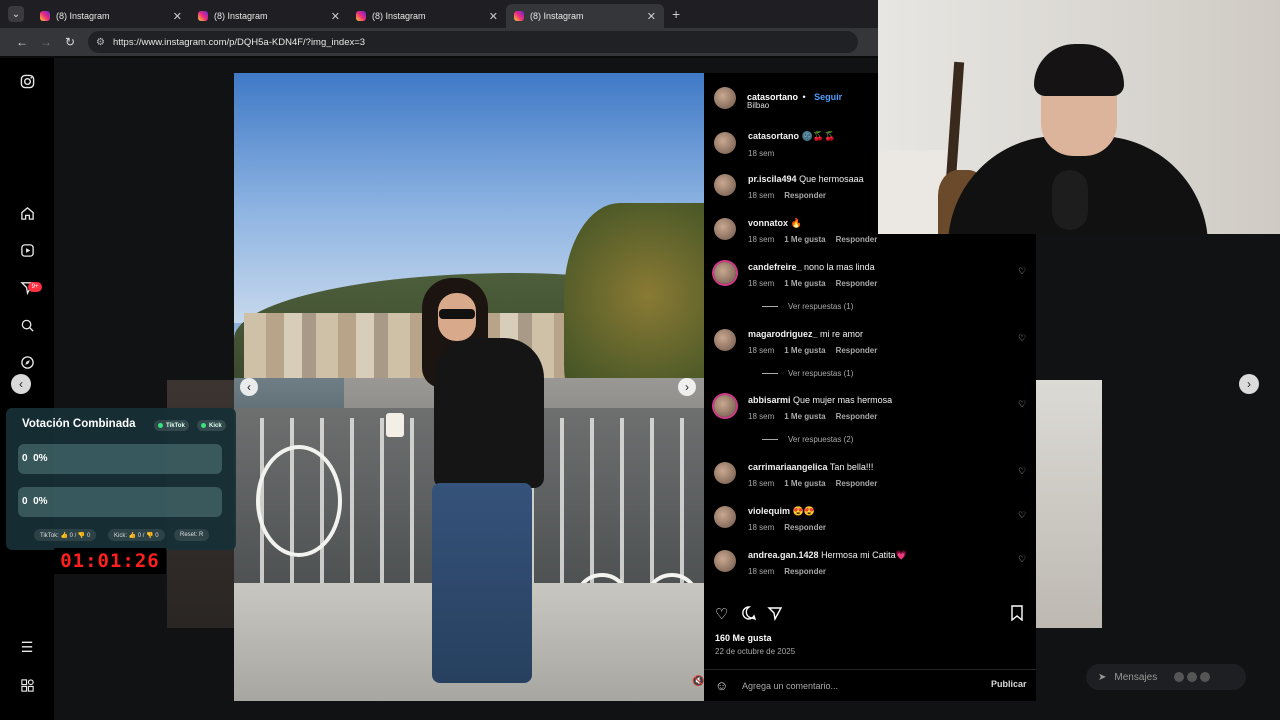  What do you see at coordinates (1079, 70) in the screenshot?
I see `webcam-person-hair` at bounding box center [1079, 70].